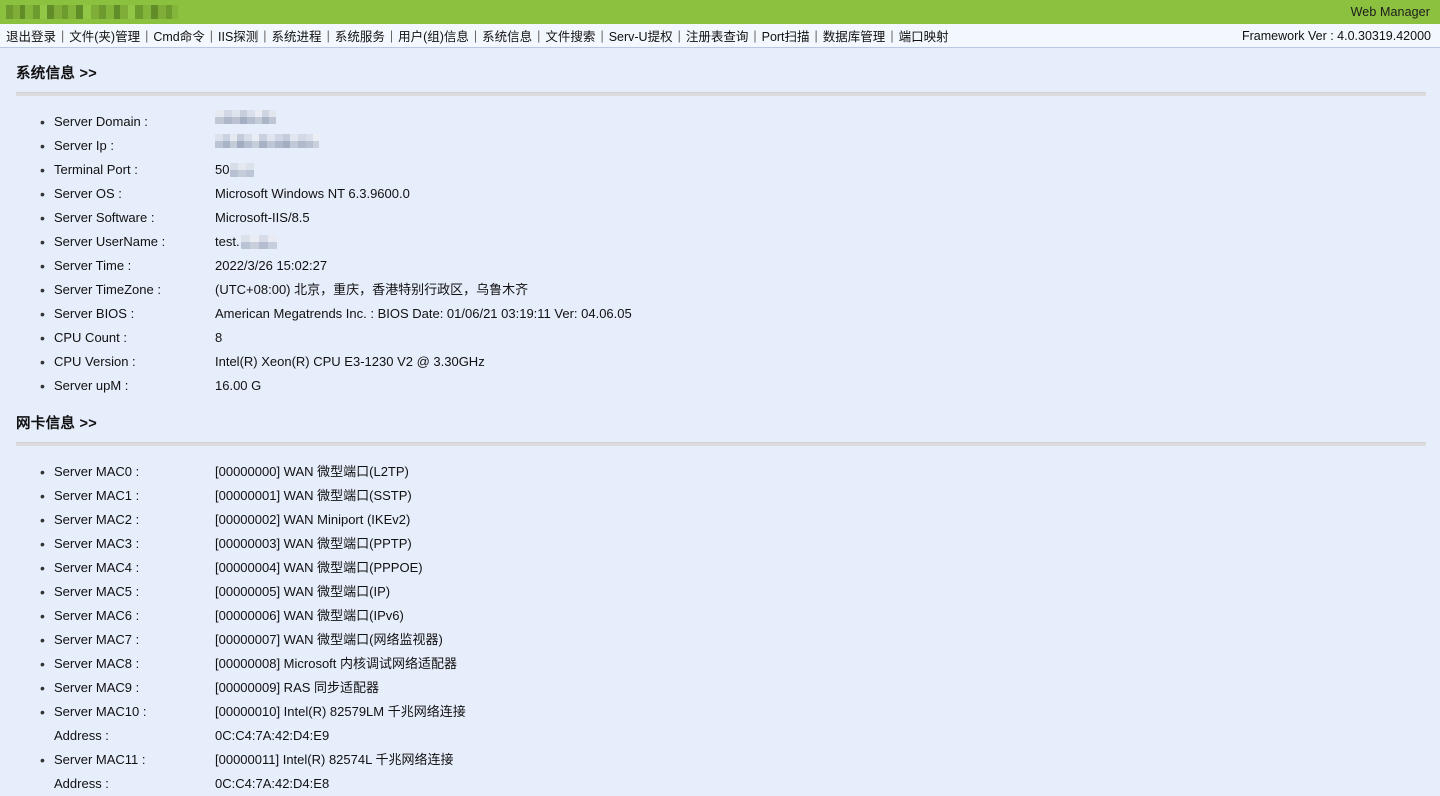 This screenshot has height=796, width=1440. Describe the element at coordinates (107, 289) in the screenshot. I see `info-label: Server TimeZone :` at that location.